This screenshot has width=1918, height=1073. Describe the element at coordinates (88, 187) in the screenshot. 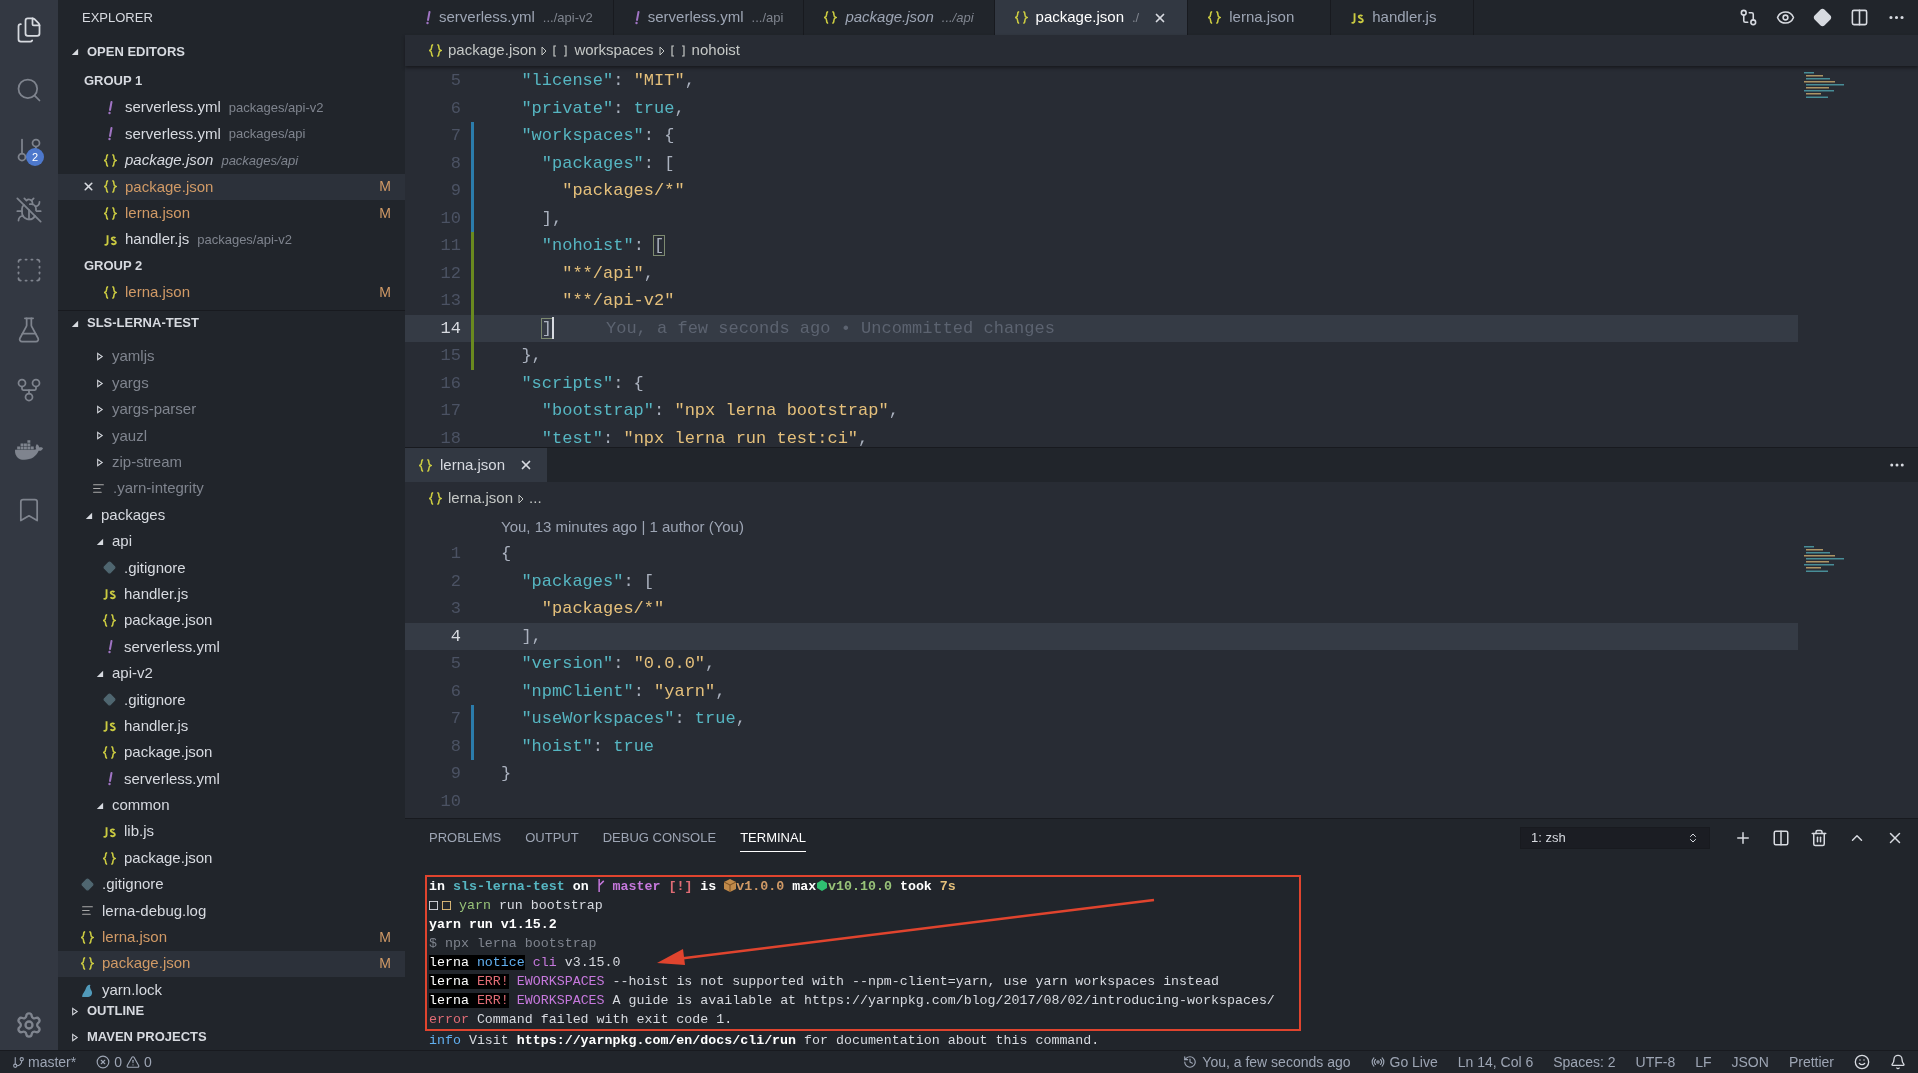

I see `close-icon` at that location.